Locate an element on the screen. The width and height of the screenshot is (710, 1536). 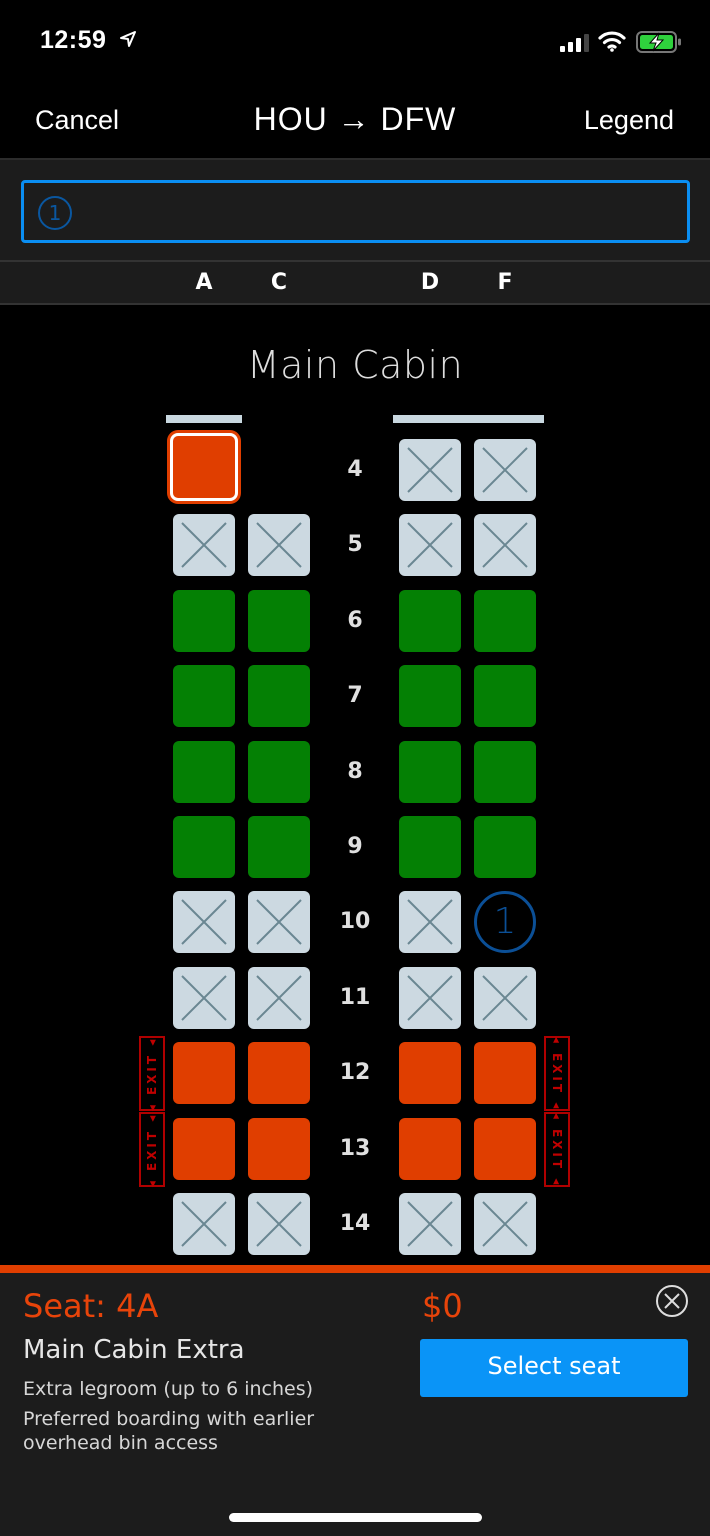
seat-14d-occupied is located at coordinates (430, 1224).